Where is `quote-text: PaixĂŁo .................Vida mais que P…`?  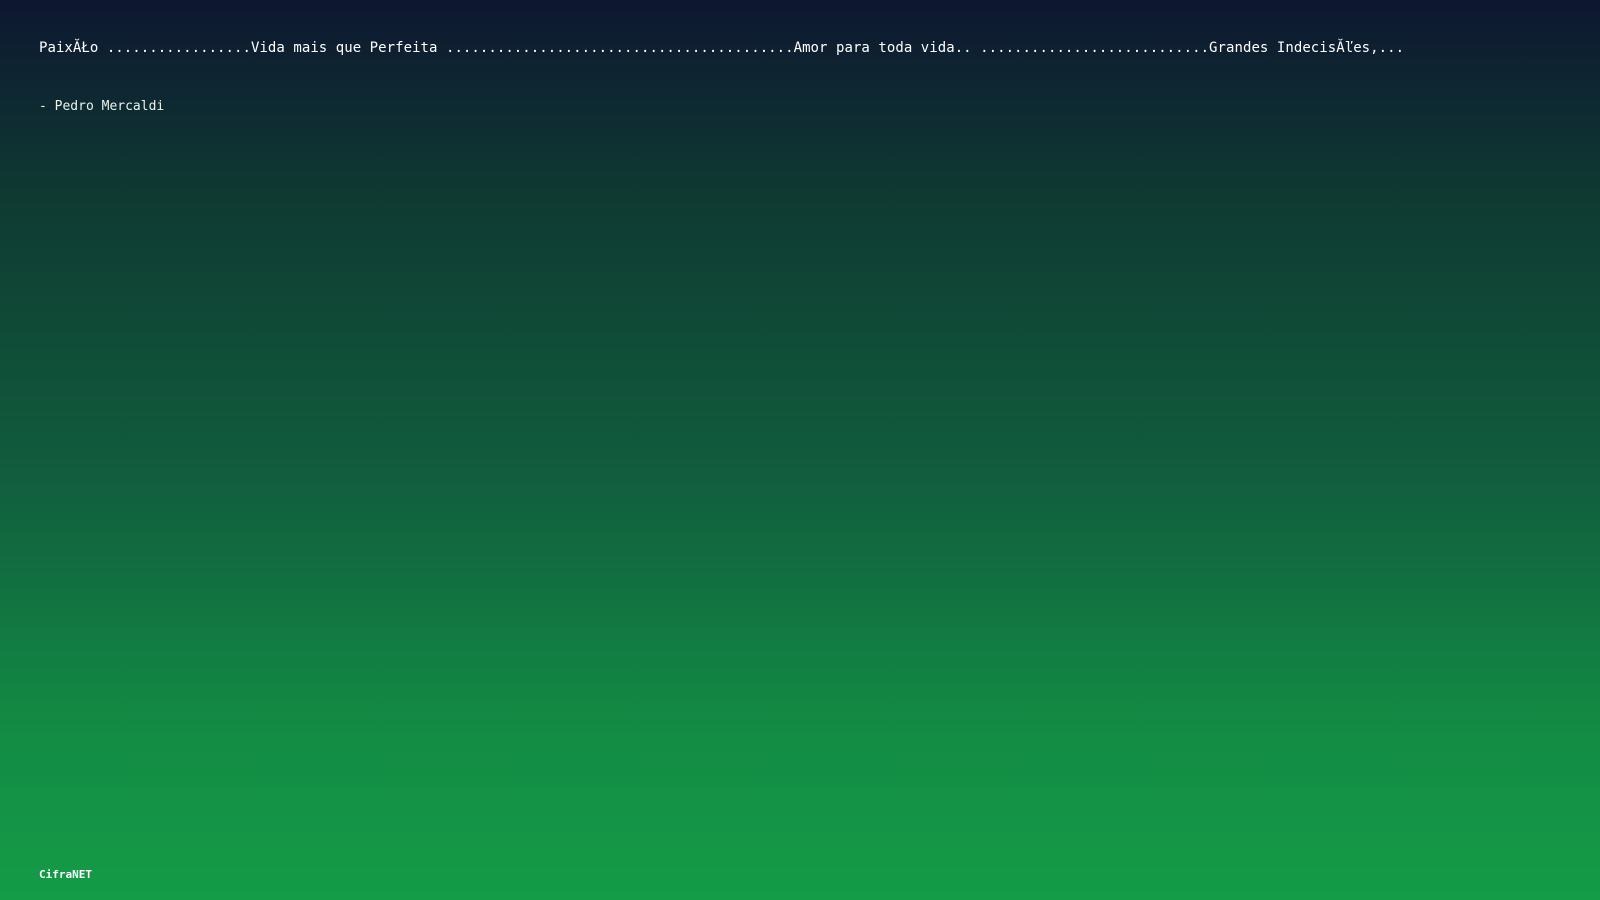
quote-text: PaixĂŁo .................Vida mais que P… is located at coordinates (722, 48).